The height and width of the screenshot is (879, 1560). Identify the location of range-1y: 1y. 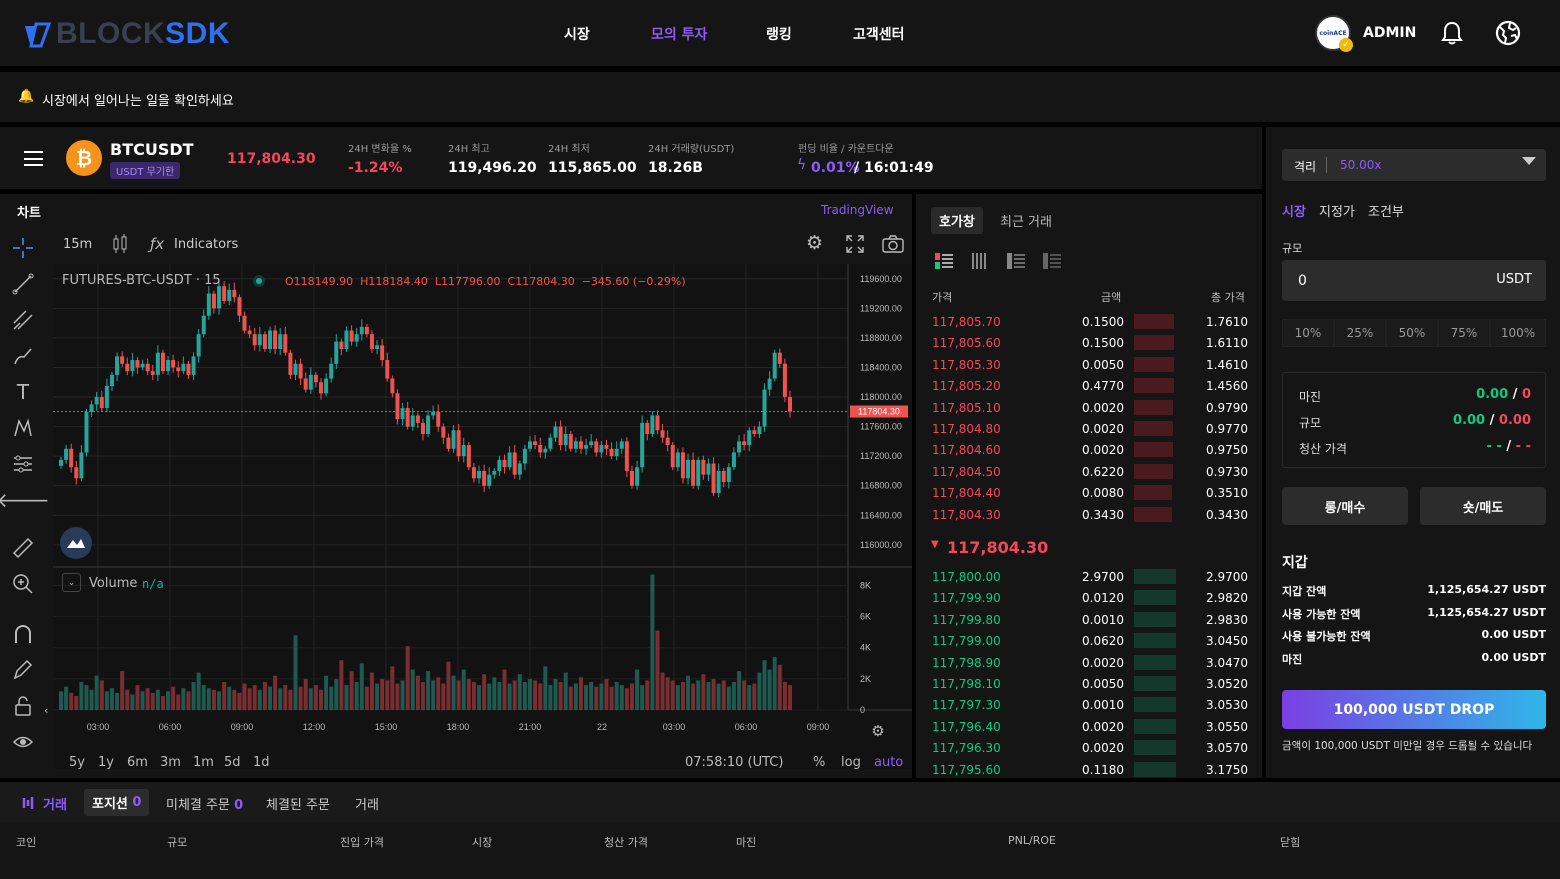
(112, 762).